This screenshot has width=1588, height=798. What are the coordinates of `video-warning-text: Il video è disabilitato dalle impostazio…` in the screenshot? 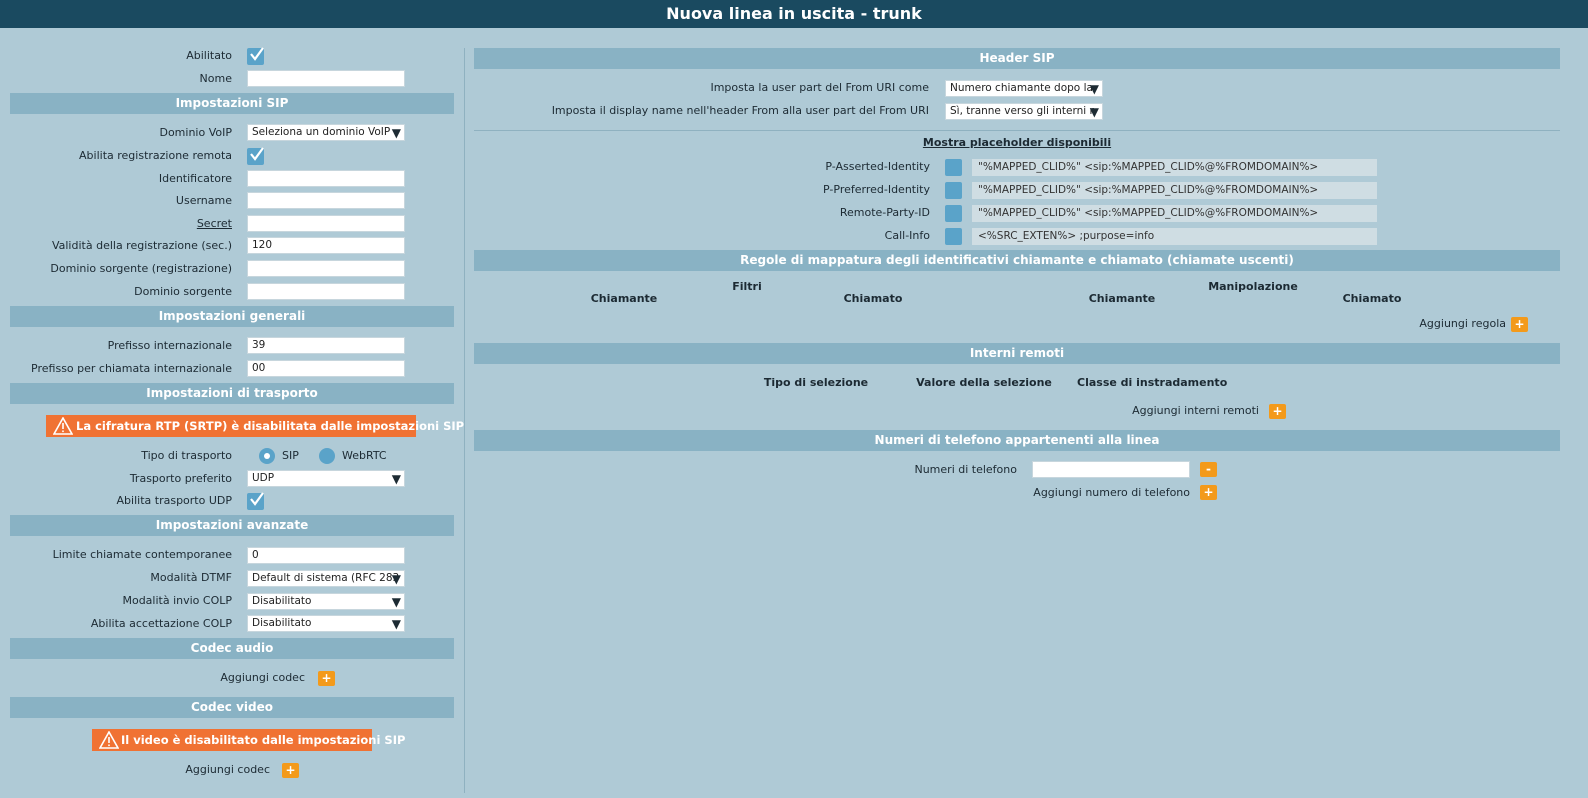 It's located at (263, 740).